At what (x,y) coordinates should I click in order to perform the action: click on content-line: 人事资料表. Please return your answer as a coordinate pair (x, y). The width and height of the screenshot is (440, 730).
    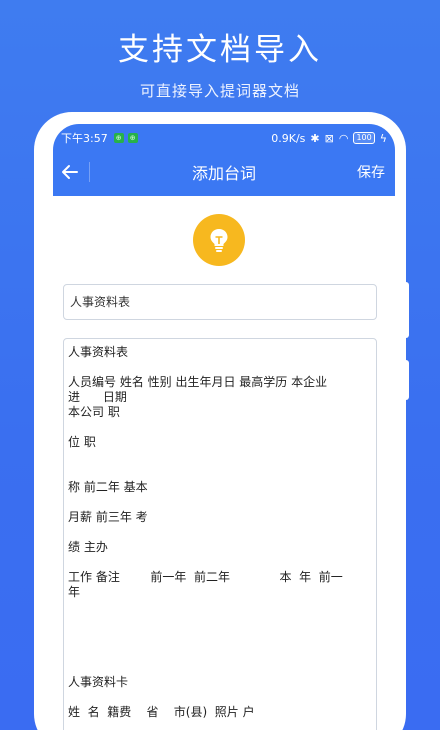
    Looking at the image, I should click on (98, 352).